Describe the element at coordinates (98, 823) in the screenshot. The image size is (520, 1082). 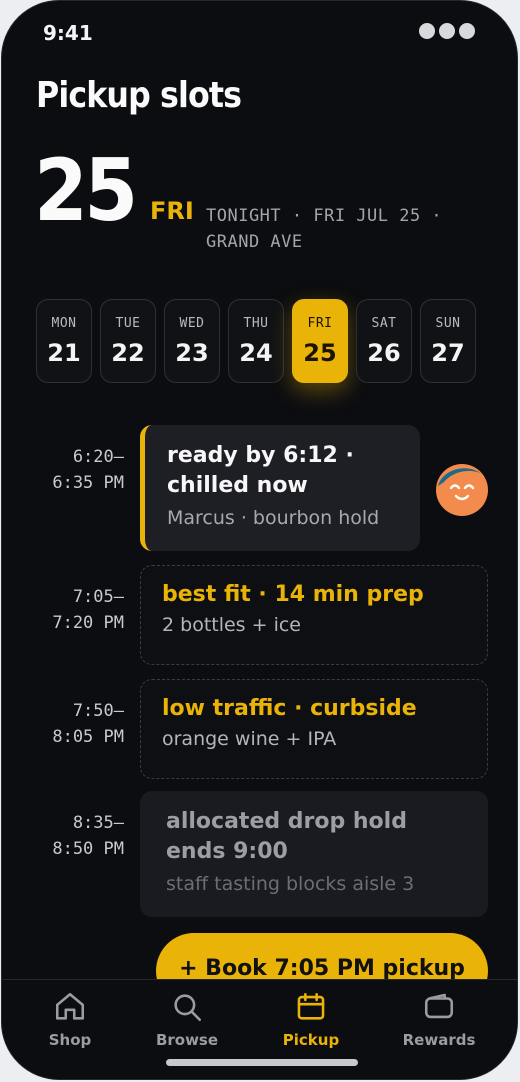
I see `slot-start: 8:35–` at that location.